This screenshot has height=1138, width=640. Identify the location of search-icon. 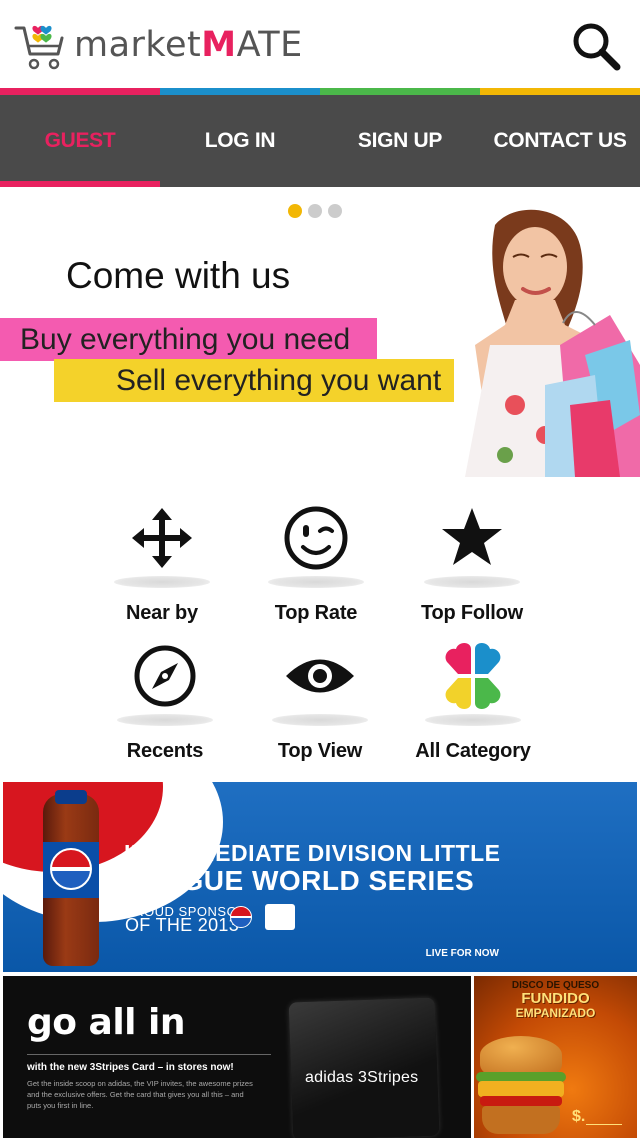
(597, 47).